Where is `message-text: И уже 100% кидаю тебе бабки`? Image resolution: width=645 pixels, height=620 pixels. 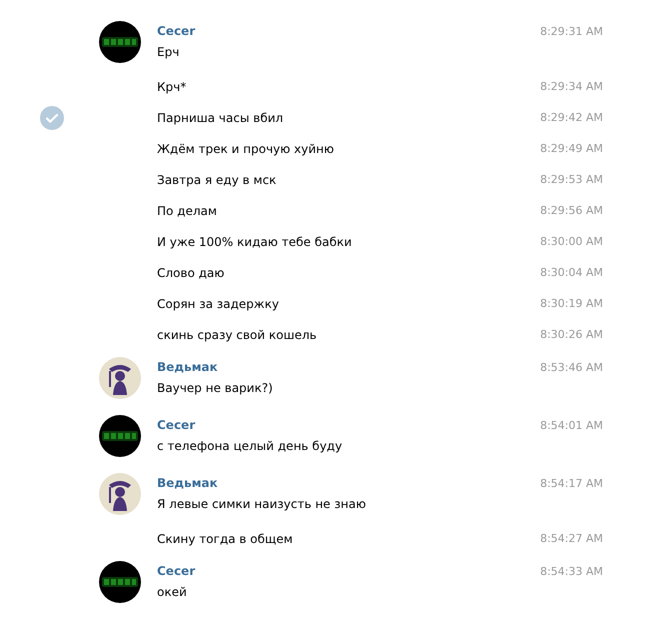 message-text: И уже 100% кидаю тебе бабки is located at coordinates (254, 241).